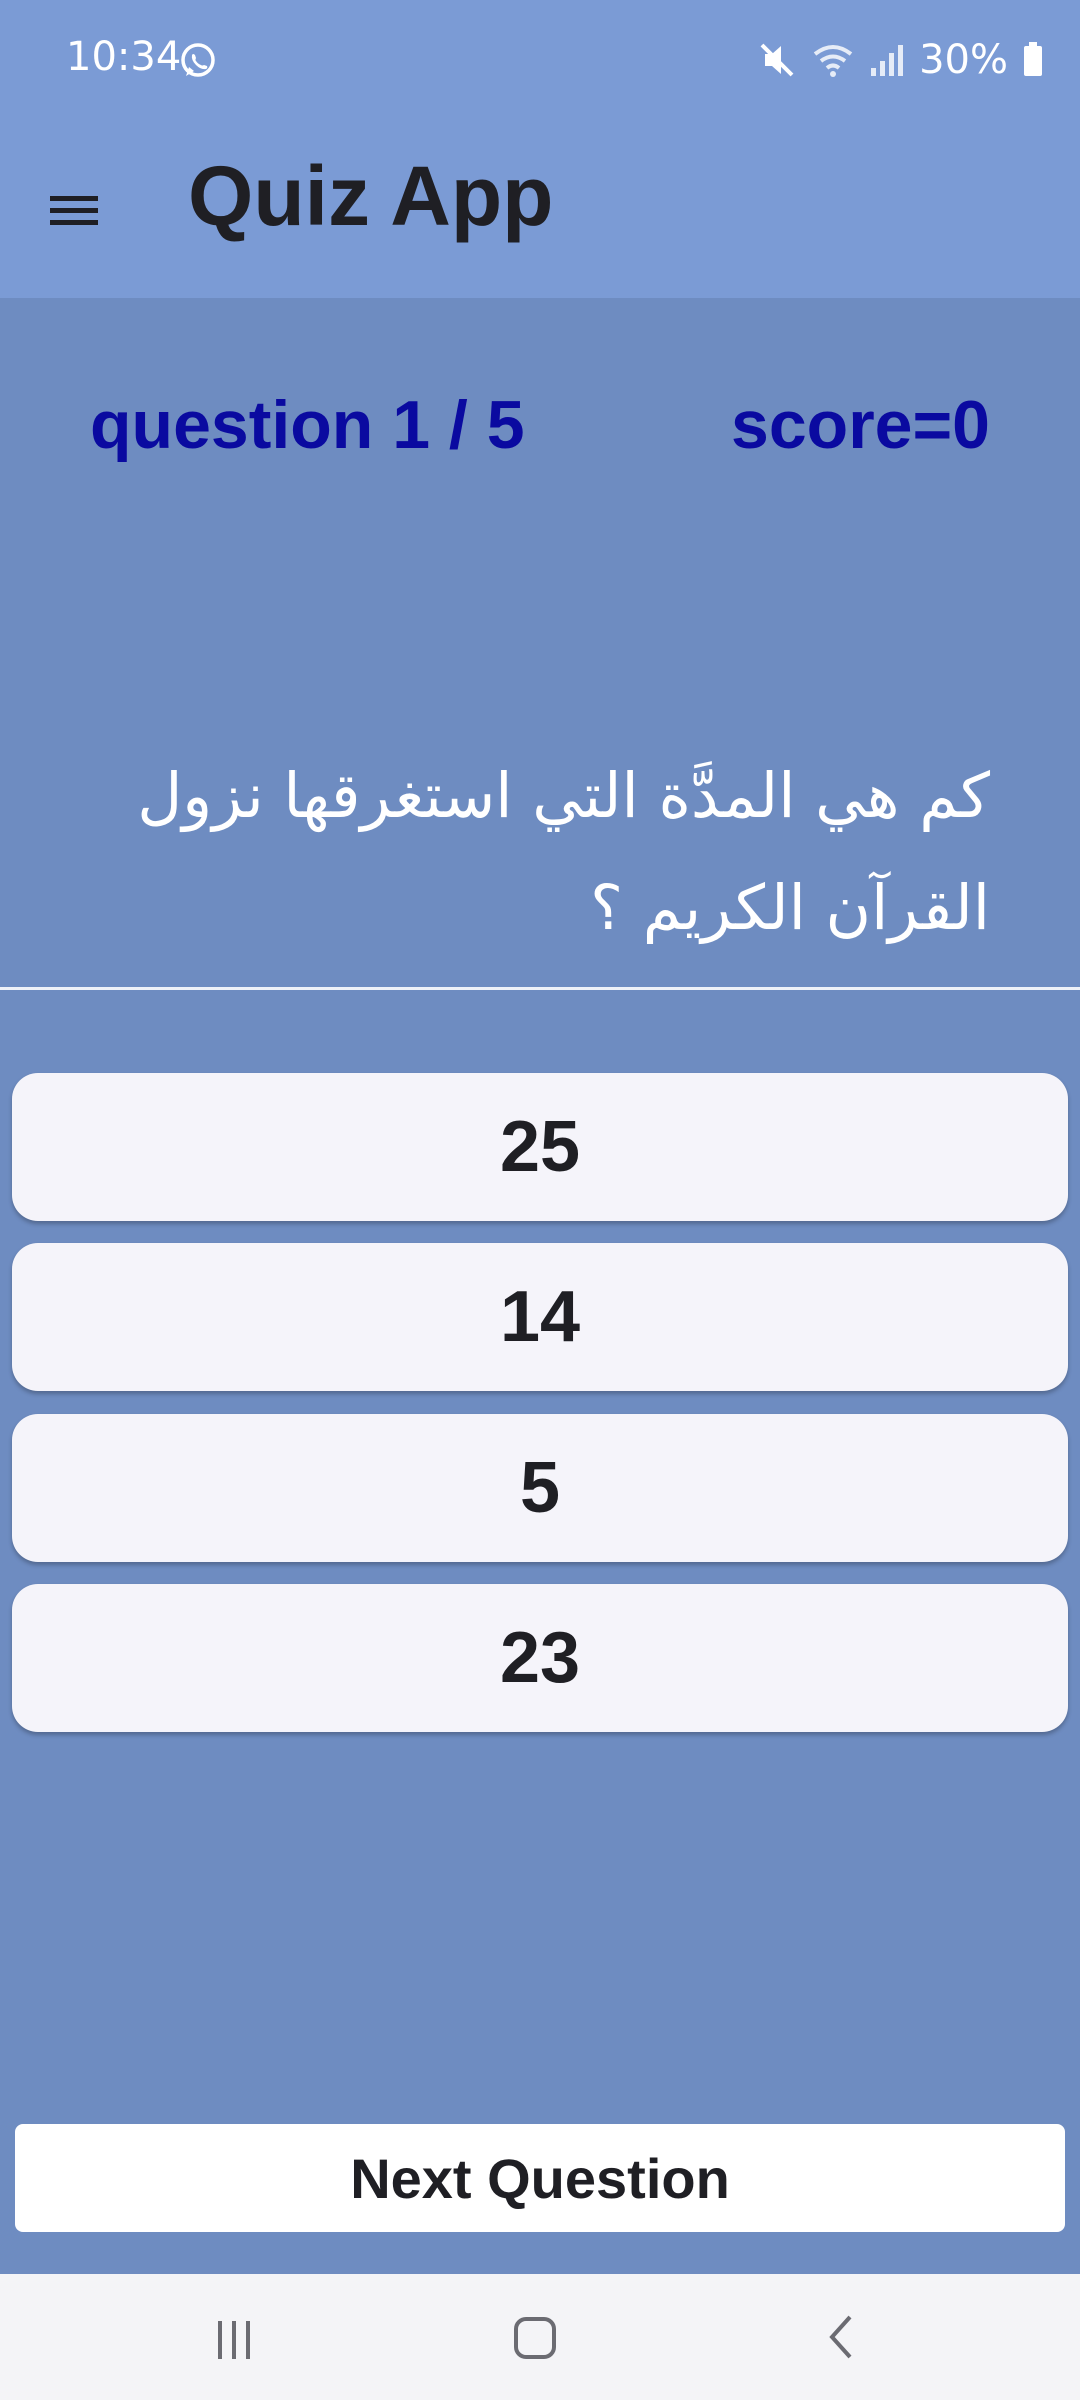 This screenshot has height=2400, width=1080. I want to click on next-question-button: Next Question, so click(540, 2178).